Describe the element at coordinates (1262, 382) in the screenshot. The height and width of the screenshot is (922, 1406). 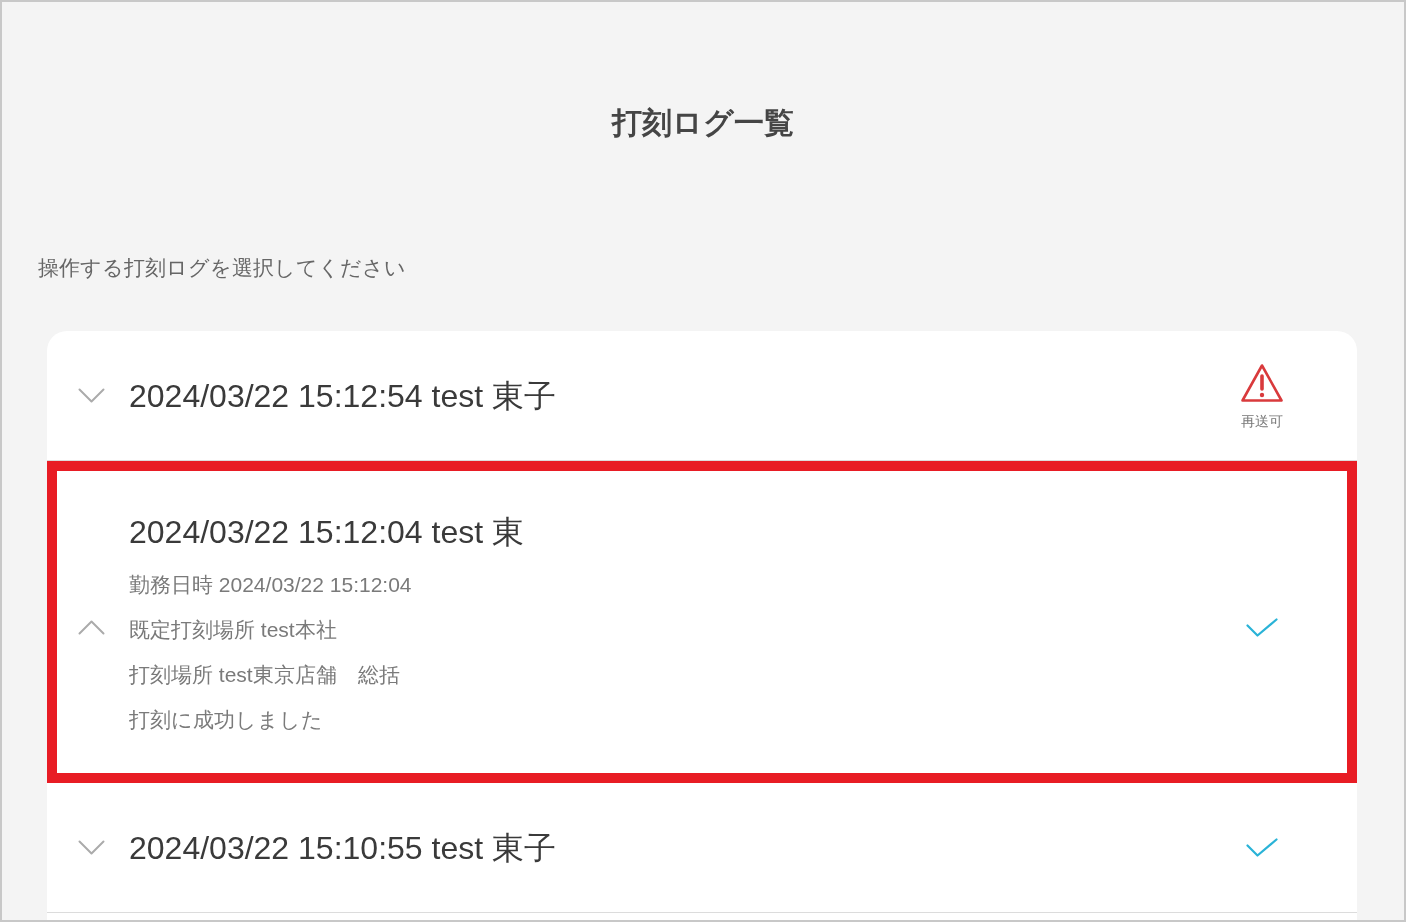
I see `warning-icon` at that location.